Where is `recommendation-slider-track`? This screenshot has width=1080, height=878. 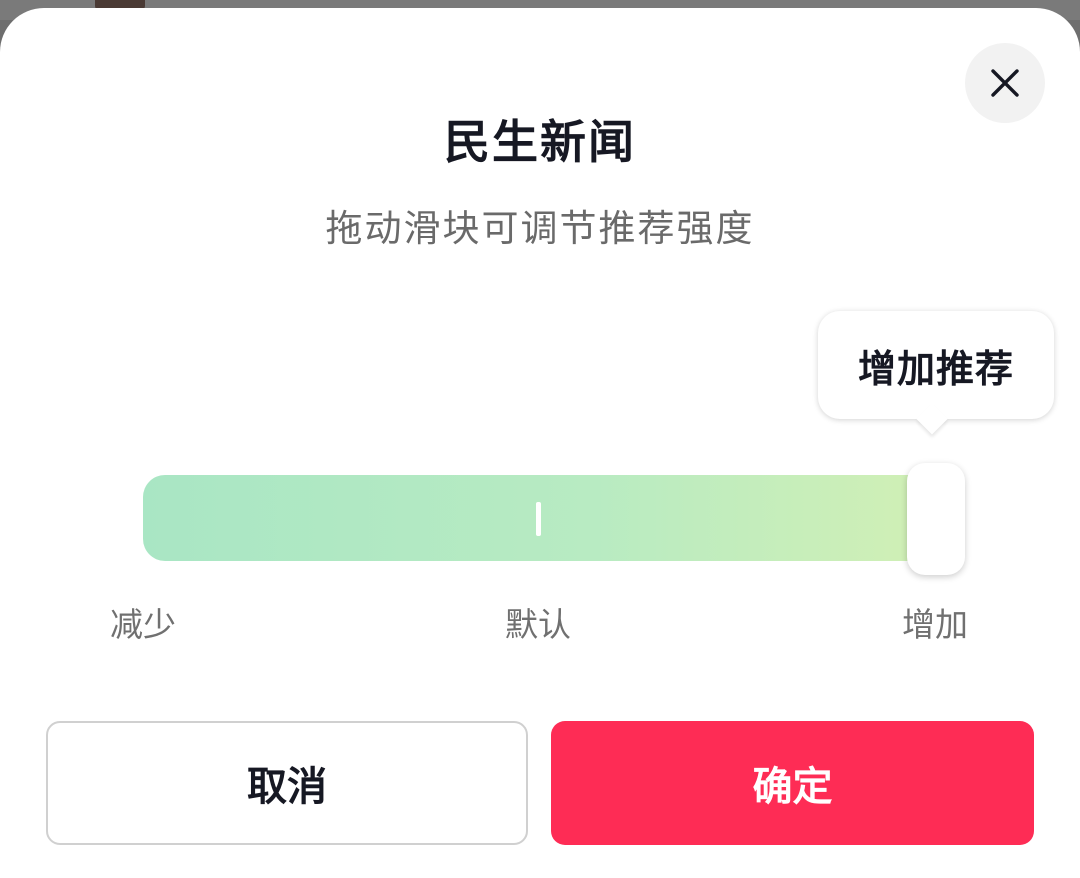 recommendation-slider-track is located at coordinates (552, 518).